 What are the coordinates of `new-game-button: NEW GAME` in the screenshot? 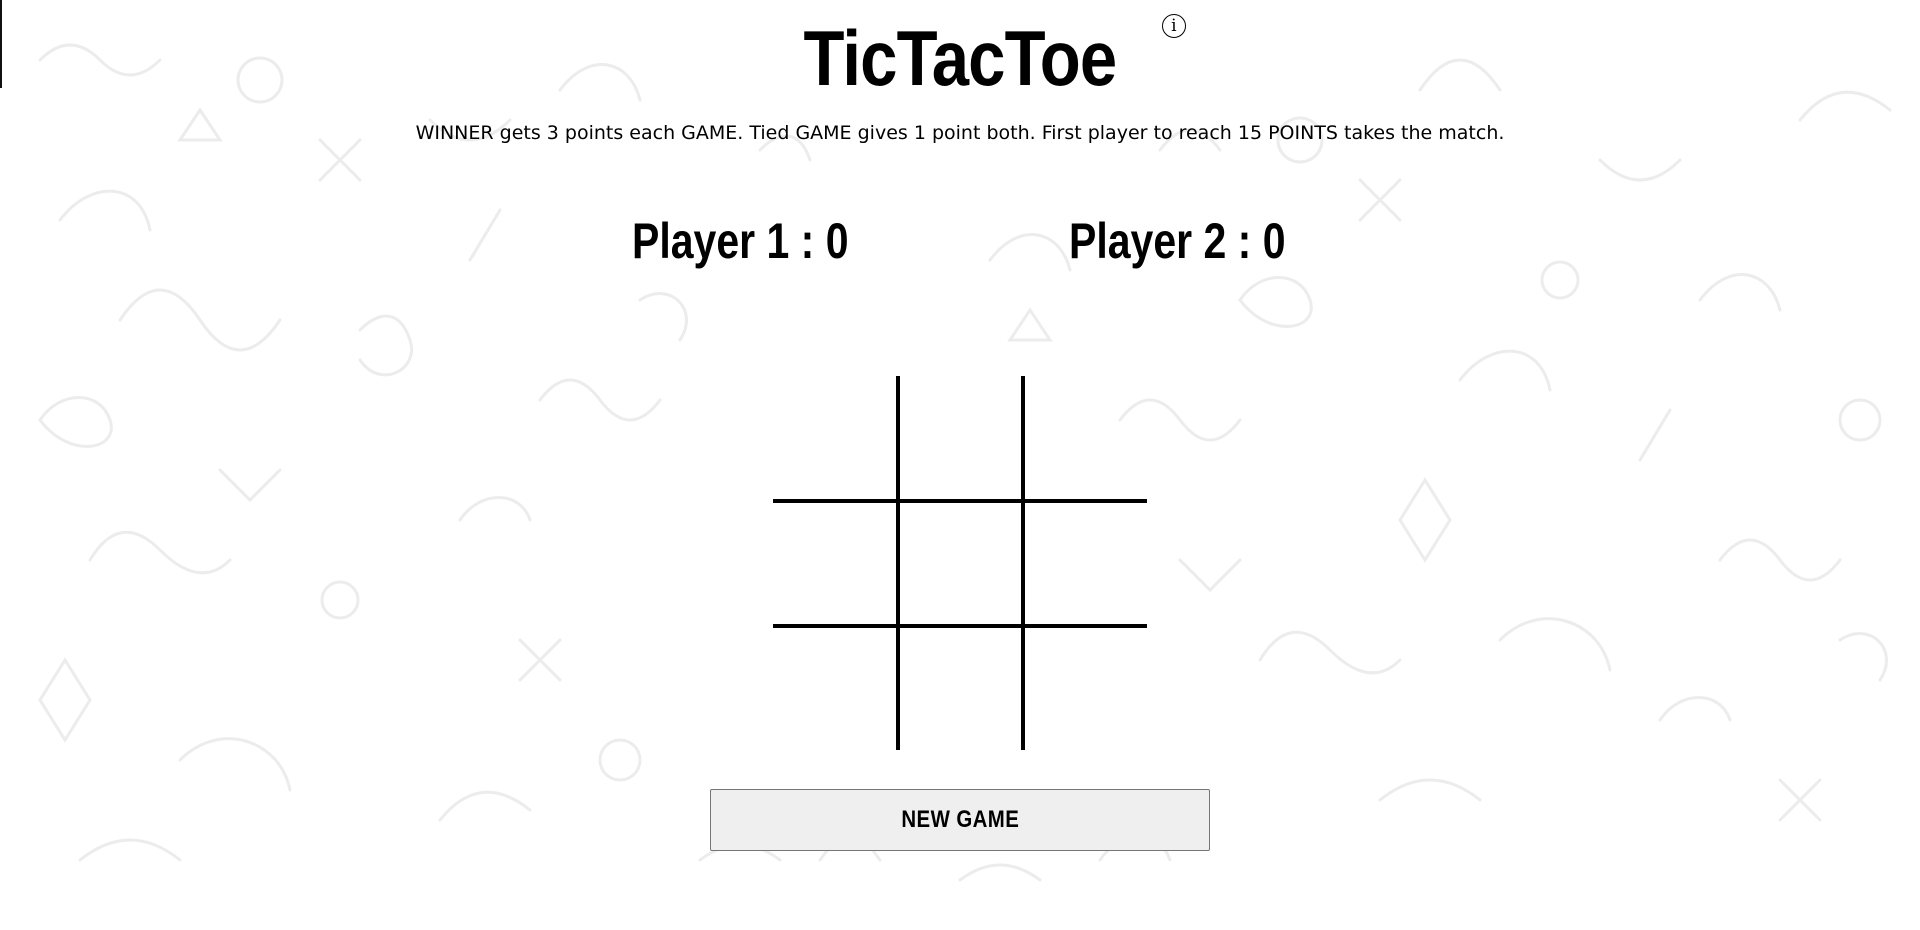 It's located at (960, 820).